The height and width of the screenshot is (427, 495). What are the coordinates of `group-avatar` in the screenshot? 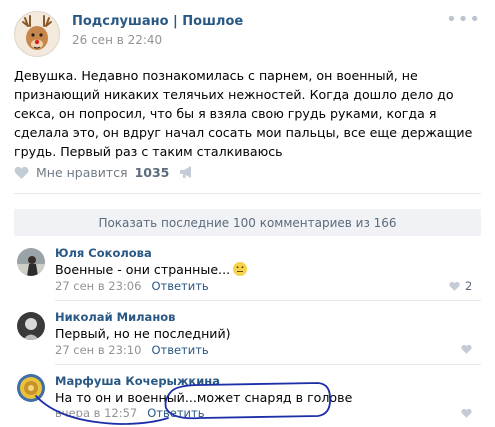 It's located at (37, 34).